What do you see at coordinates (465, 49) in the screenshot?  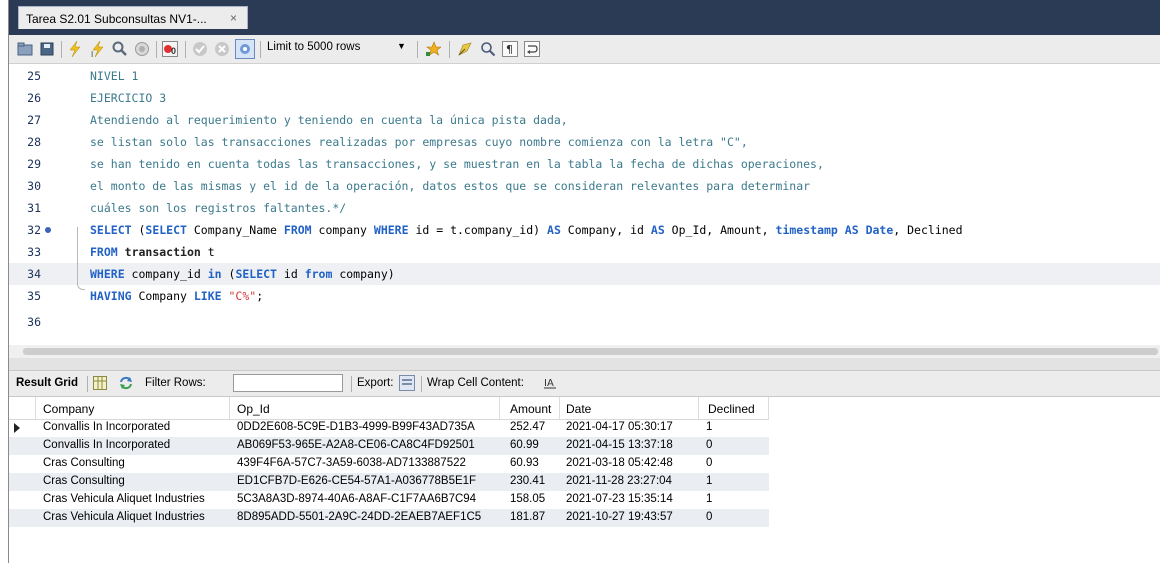 I see `beautify-icon` at bounding box center [465, 49].